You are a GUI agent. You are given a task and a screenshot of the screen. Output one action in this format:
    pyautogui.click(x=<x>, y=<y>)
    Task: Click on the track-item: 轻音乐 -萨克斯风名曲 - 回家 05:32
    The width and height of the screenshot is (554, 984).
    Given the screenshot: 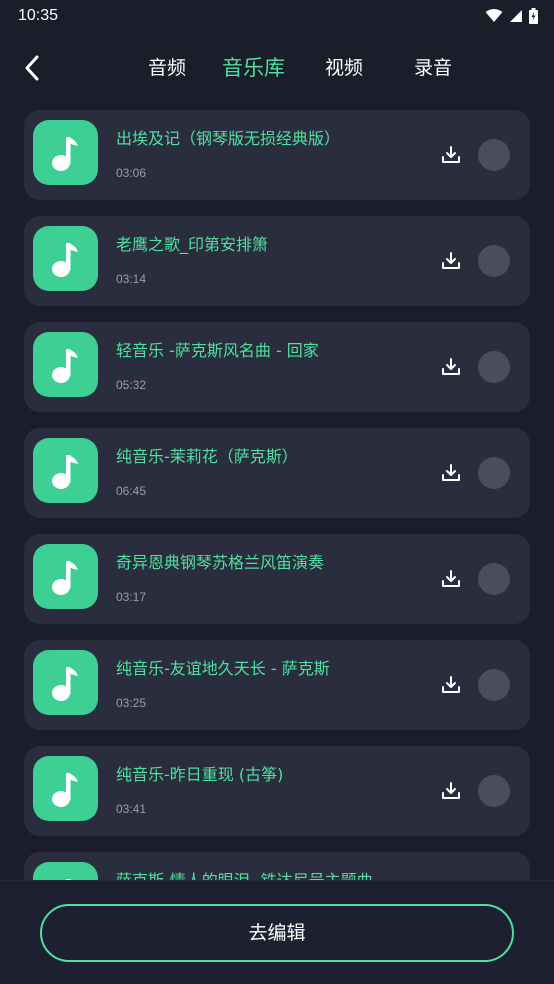 What is the action you would take?
    pyautogui.click(x=277, y=367)
    